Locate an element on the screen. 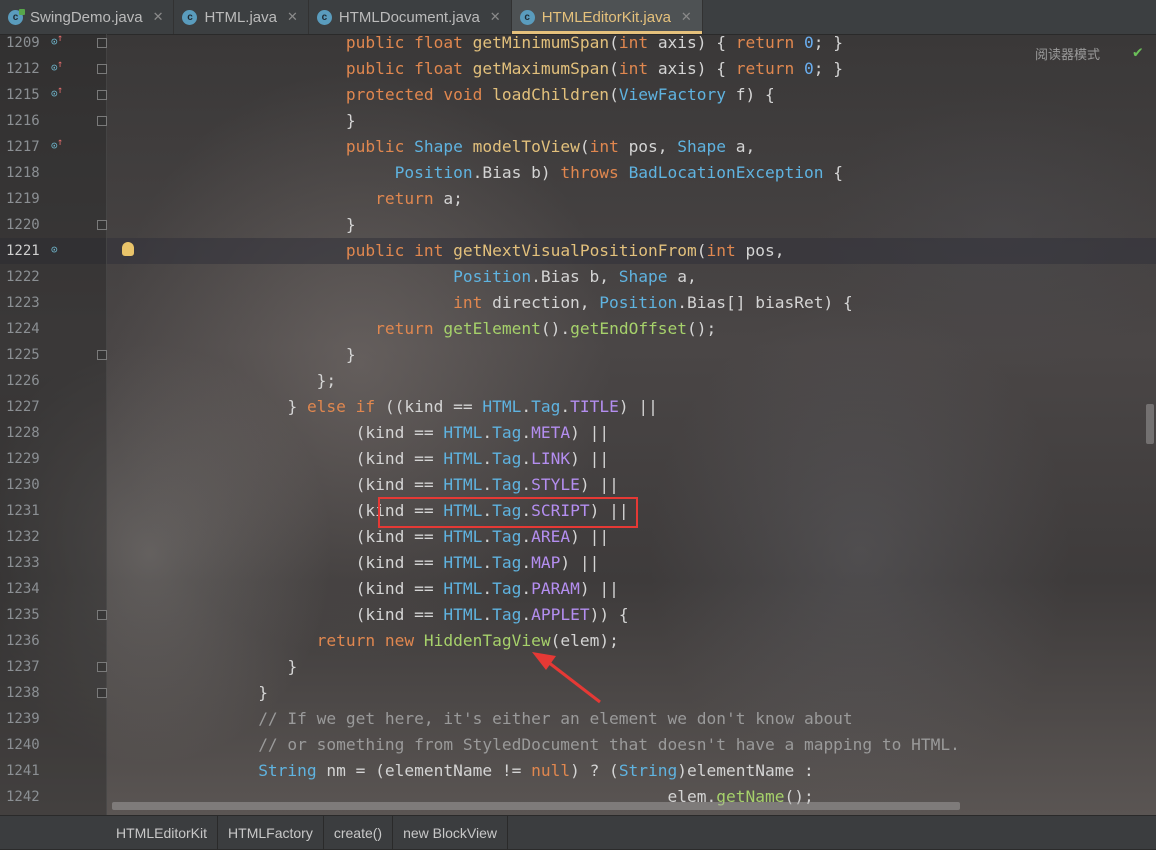 The height and width of the screenshot is (850, 1156). line-number: 1232 is located at coordinates (23, 537).